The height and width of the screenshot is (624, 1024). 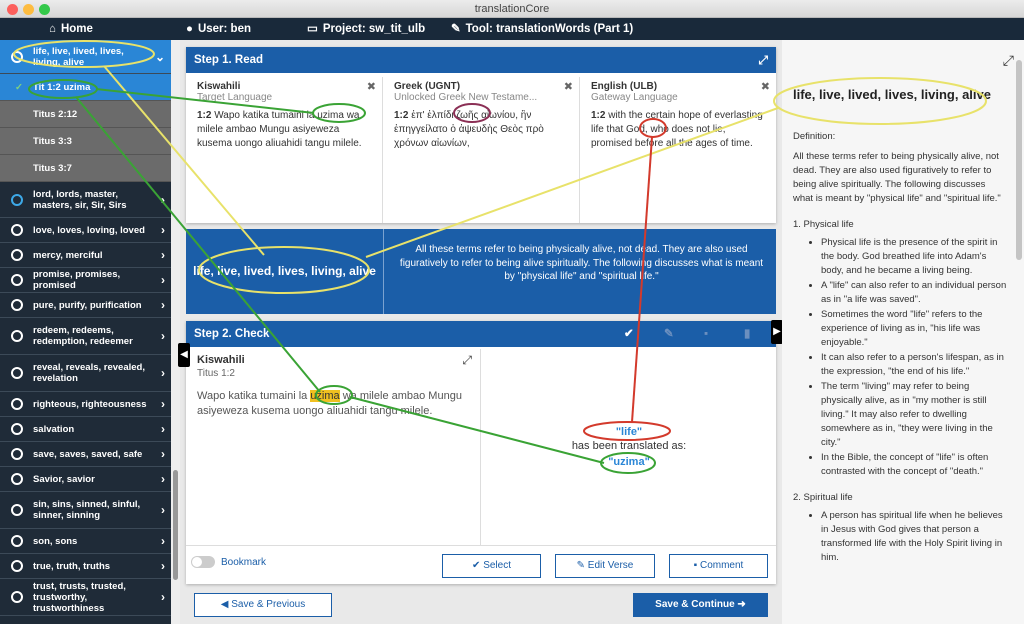 What do you see at coordinates (203, 562) in the screenshot?
I see `bookmark-toggle` at bounding box center [203, 562].